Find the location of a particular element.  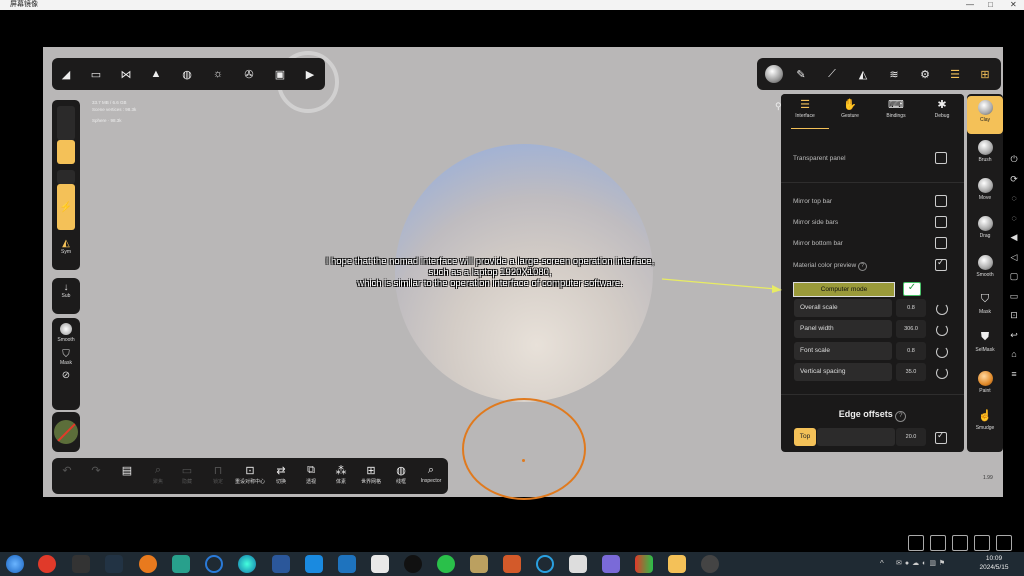

tool-smooth: Smooth is located at coordinates (985, 270).